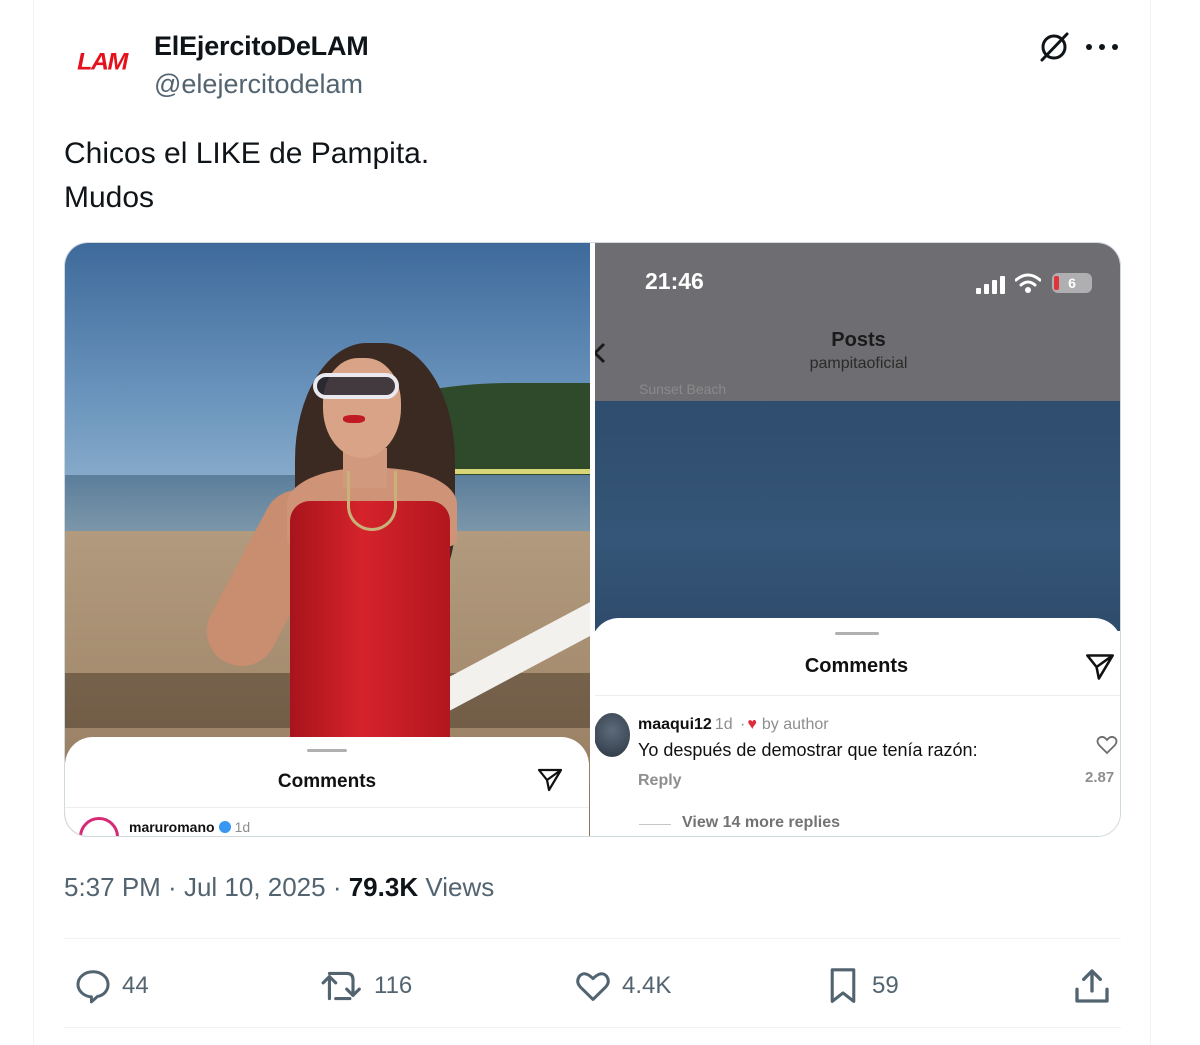  I want to click on grok-icon, so click(1054, 47).